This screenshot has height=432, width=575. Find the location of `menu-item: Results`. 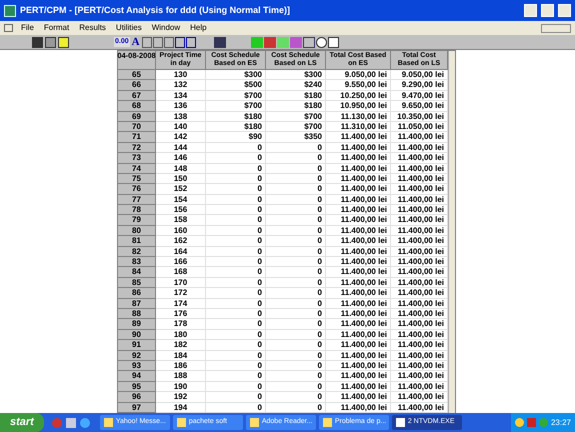

menu-item: Results is located at coordinates (92, 28).